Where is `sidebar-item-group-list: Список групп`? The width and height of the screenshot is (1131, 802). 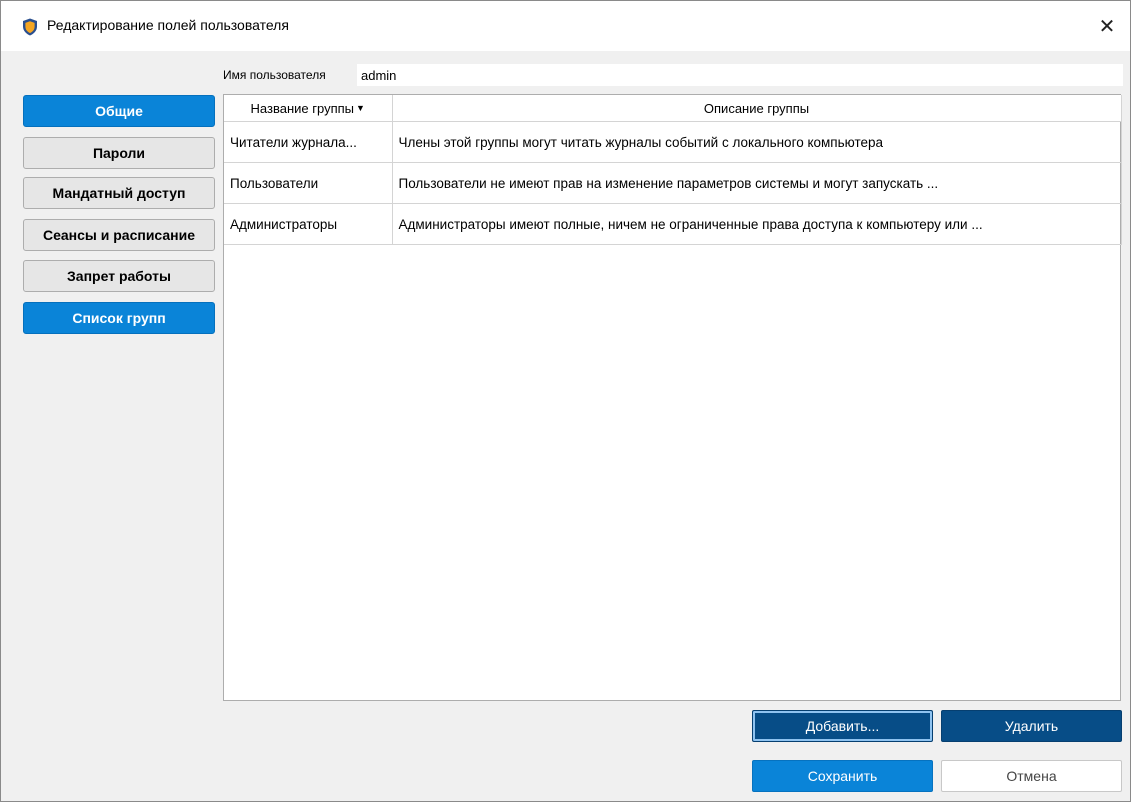
sidebar-item-group-list: Список групп is located at coordinates (119, 318).